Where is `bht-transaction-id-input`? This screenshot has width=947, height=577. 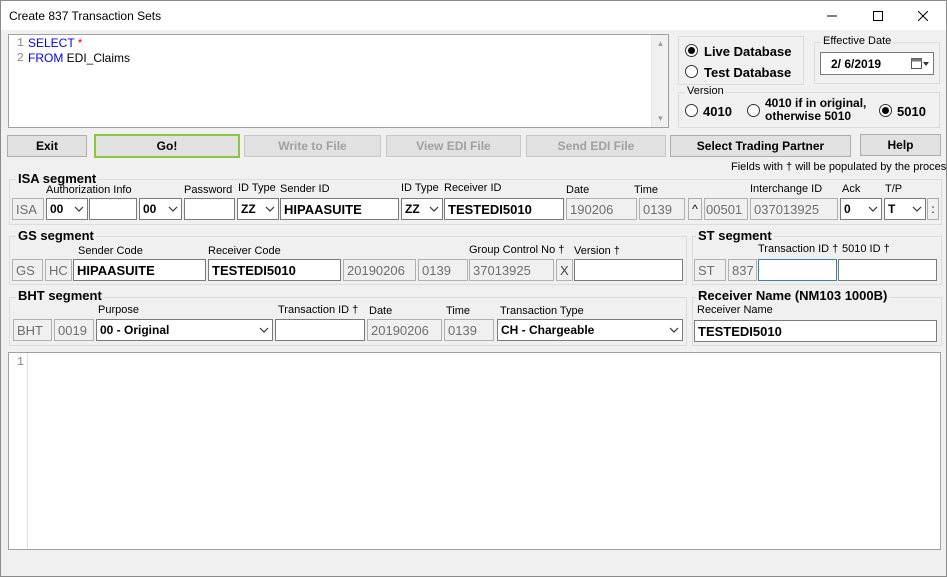
bht-transaction-id-input is located at coordinates (320, 330).